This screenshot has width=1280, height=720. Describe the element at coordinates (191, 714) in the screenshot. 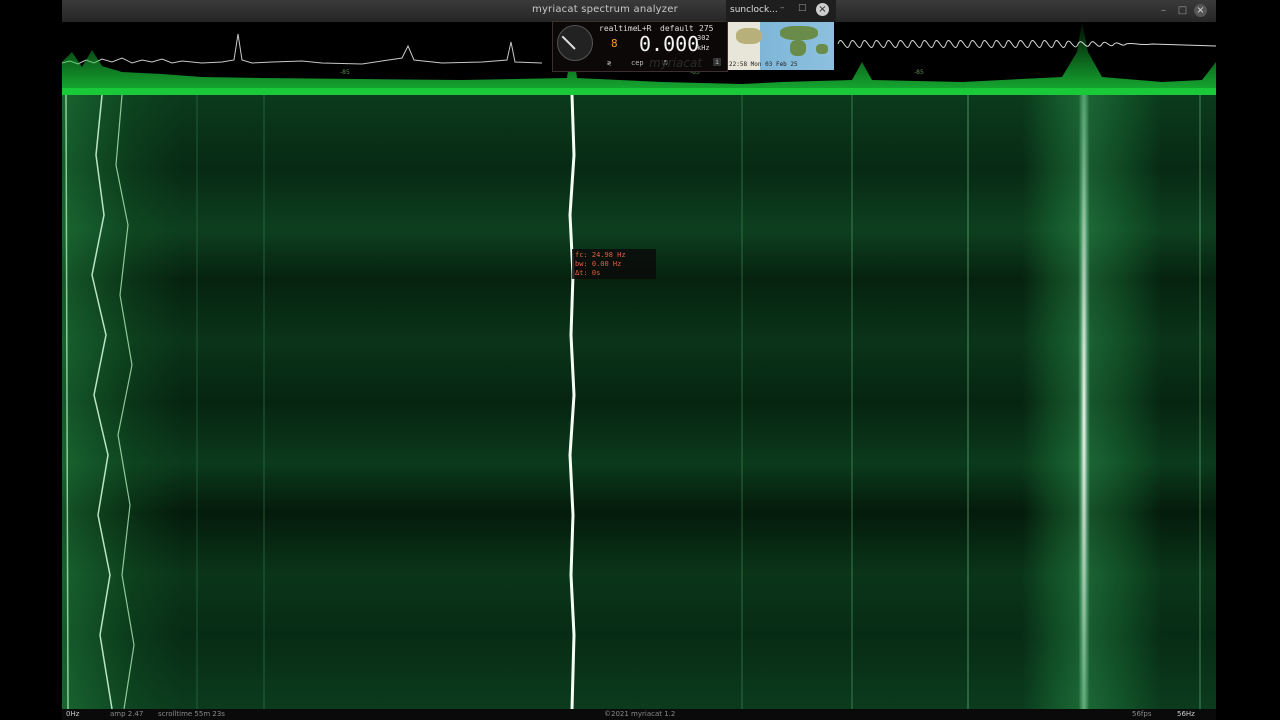

I see `scroll-time: scrolltime 55m 23s` at that location.